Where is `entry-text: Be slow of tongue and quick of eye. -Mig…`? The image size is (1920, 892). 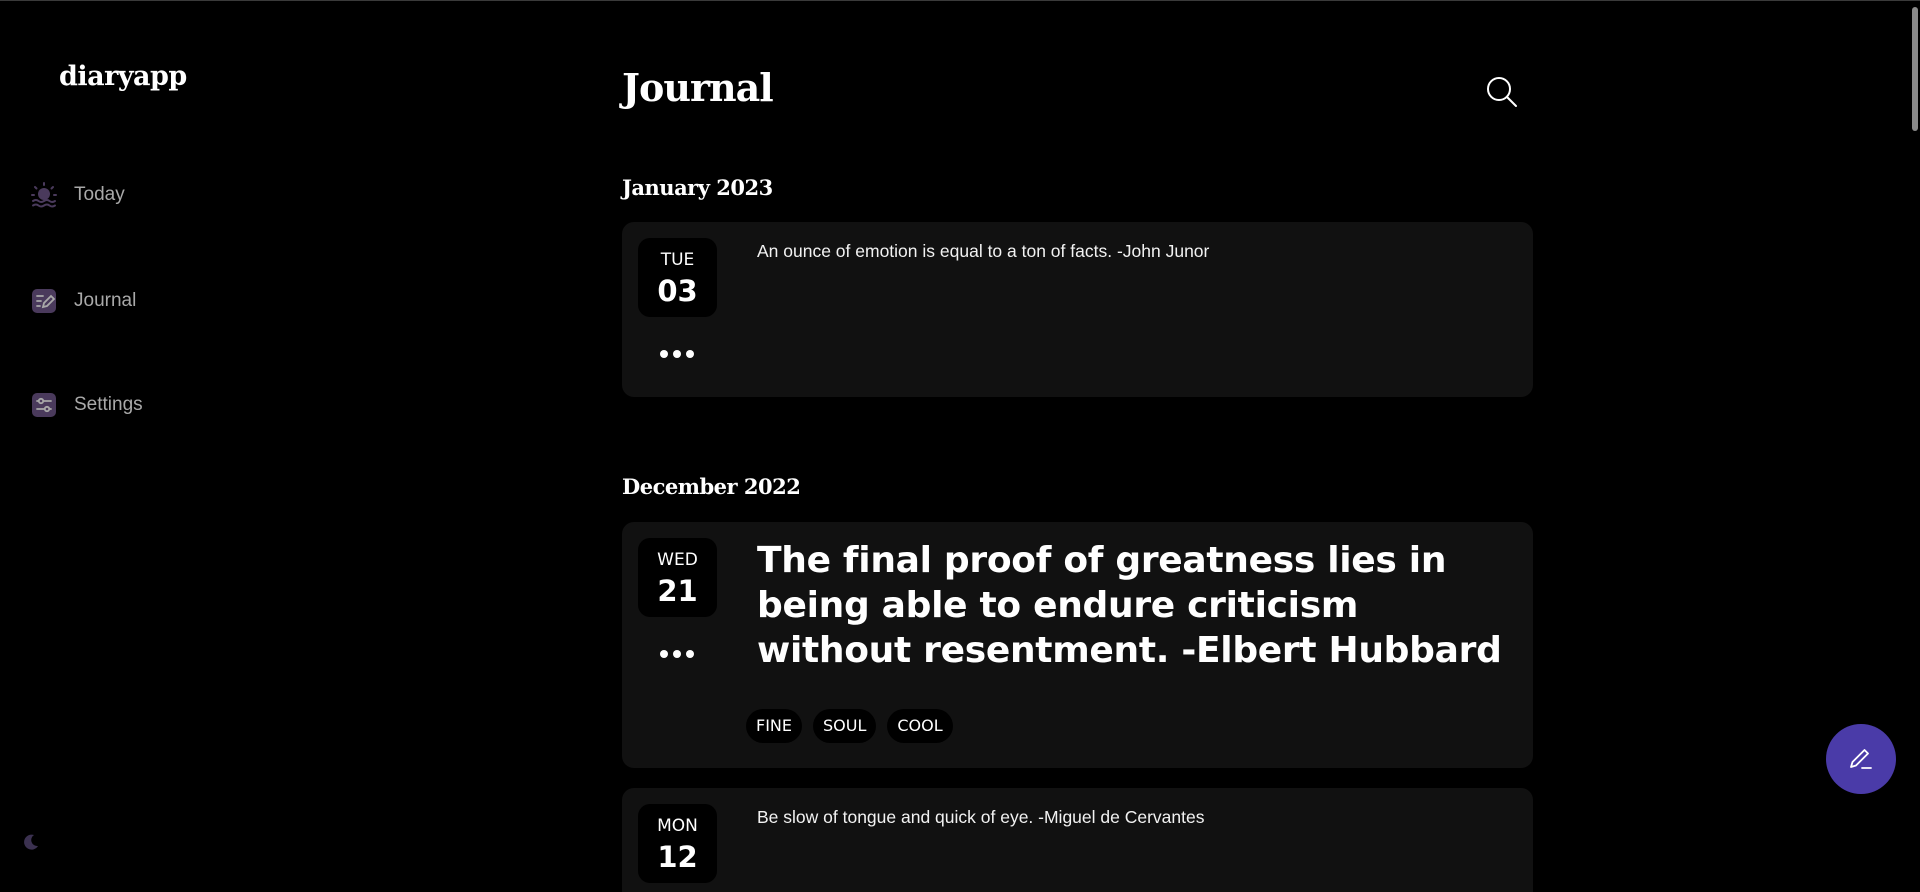 entry-text: Be slow of tongue and quick of eye. -Mig… is located at coordinates (981, 817).